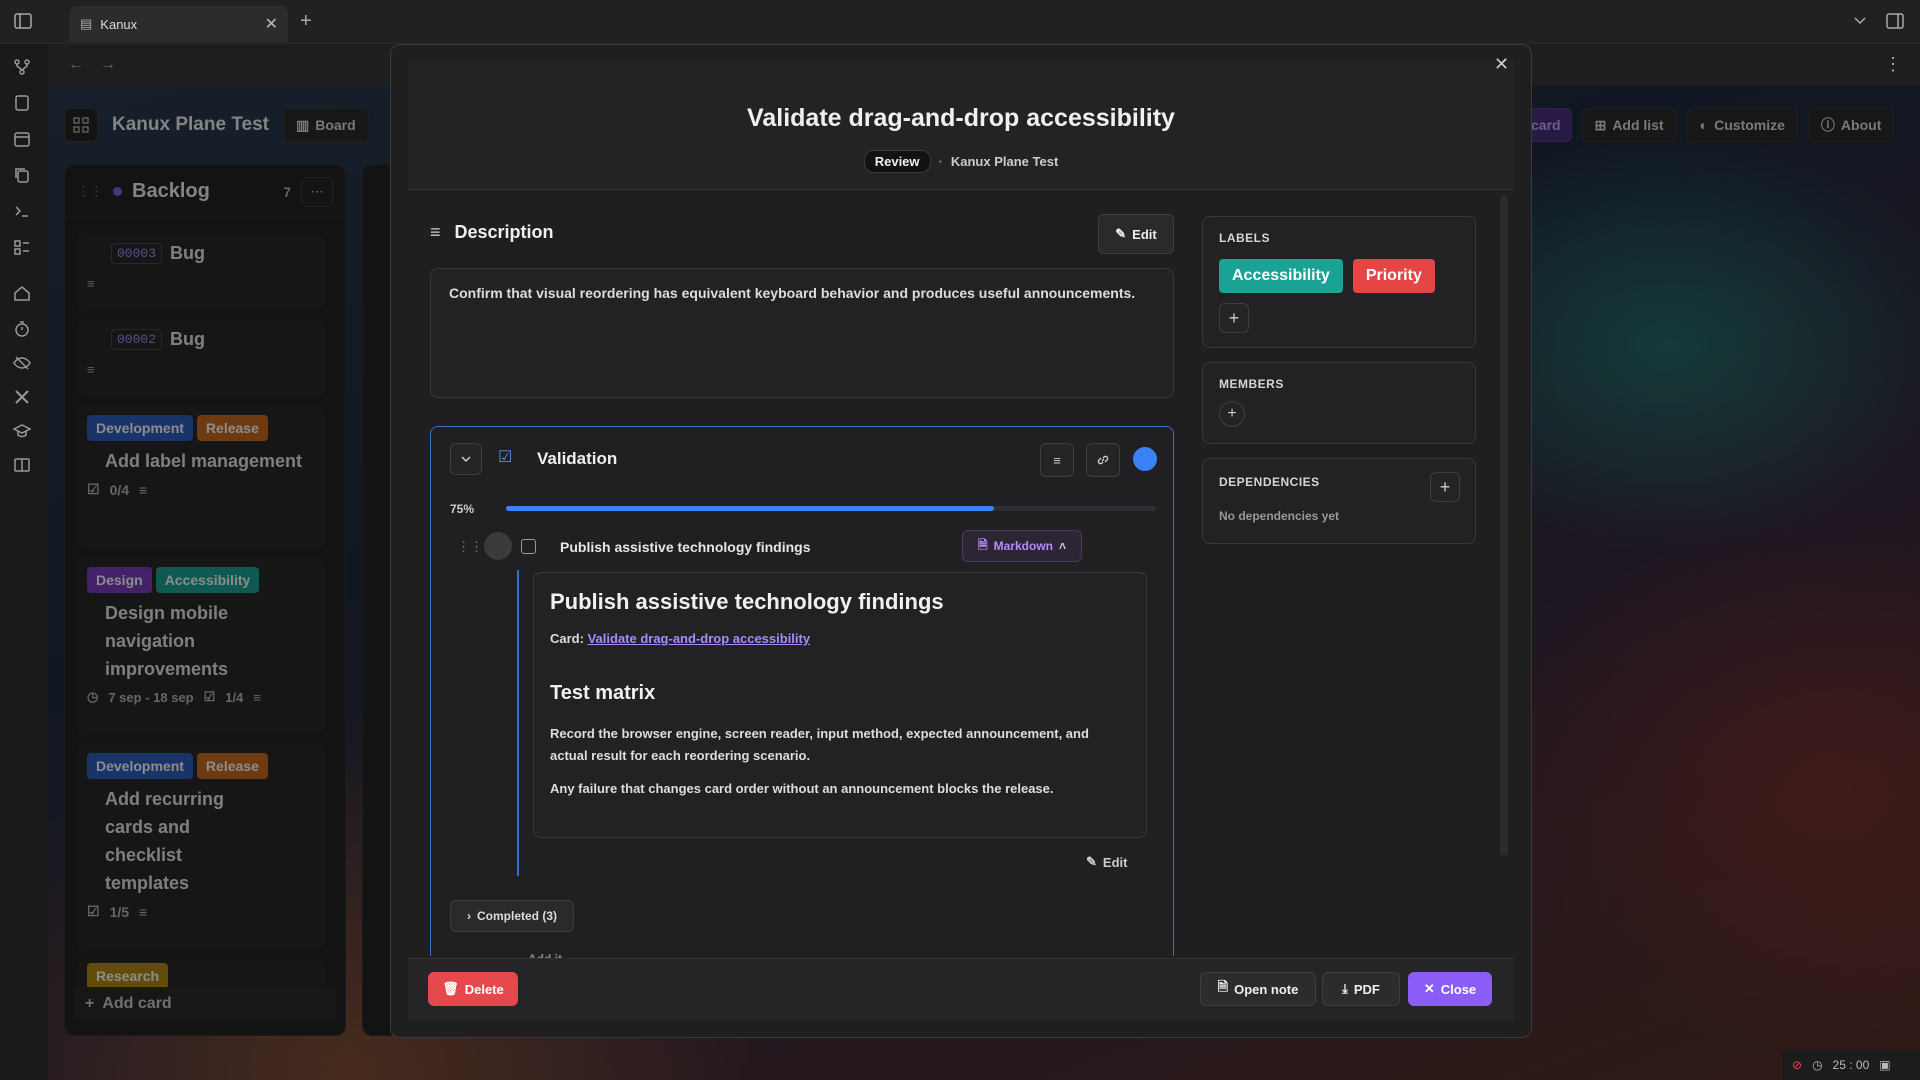  I want to click on progress-percent: 75%, so click(462, 509).